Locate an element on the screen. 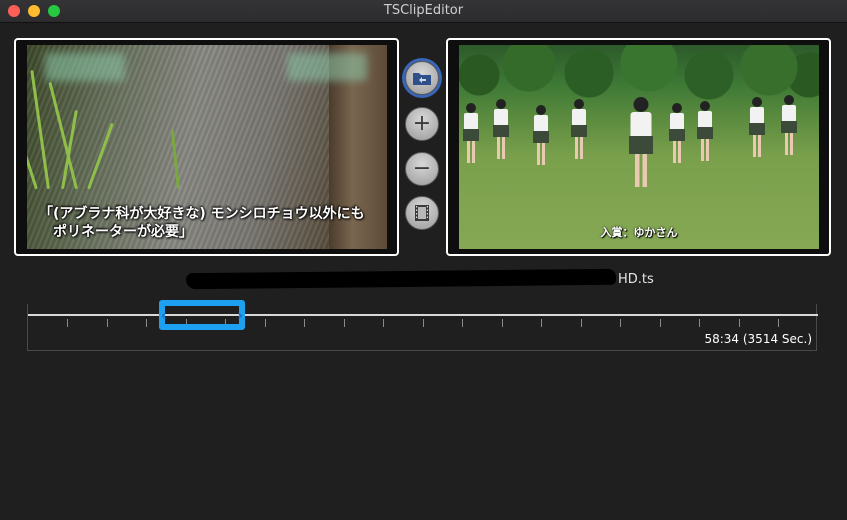  tree-line is located at coordinates (639, 75).